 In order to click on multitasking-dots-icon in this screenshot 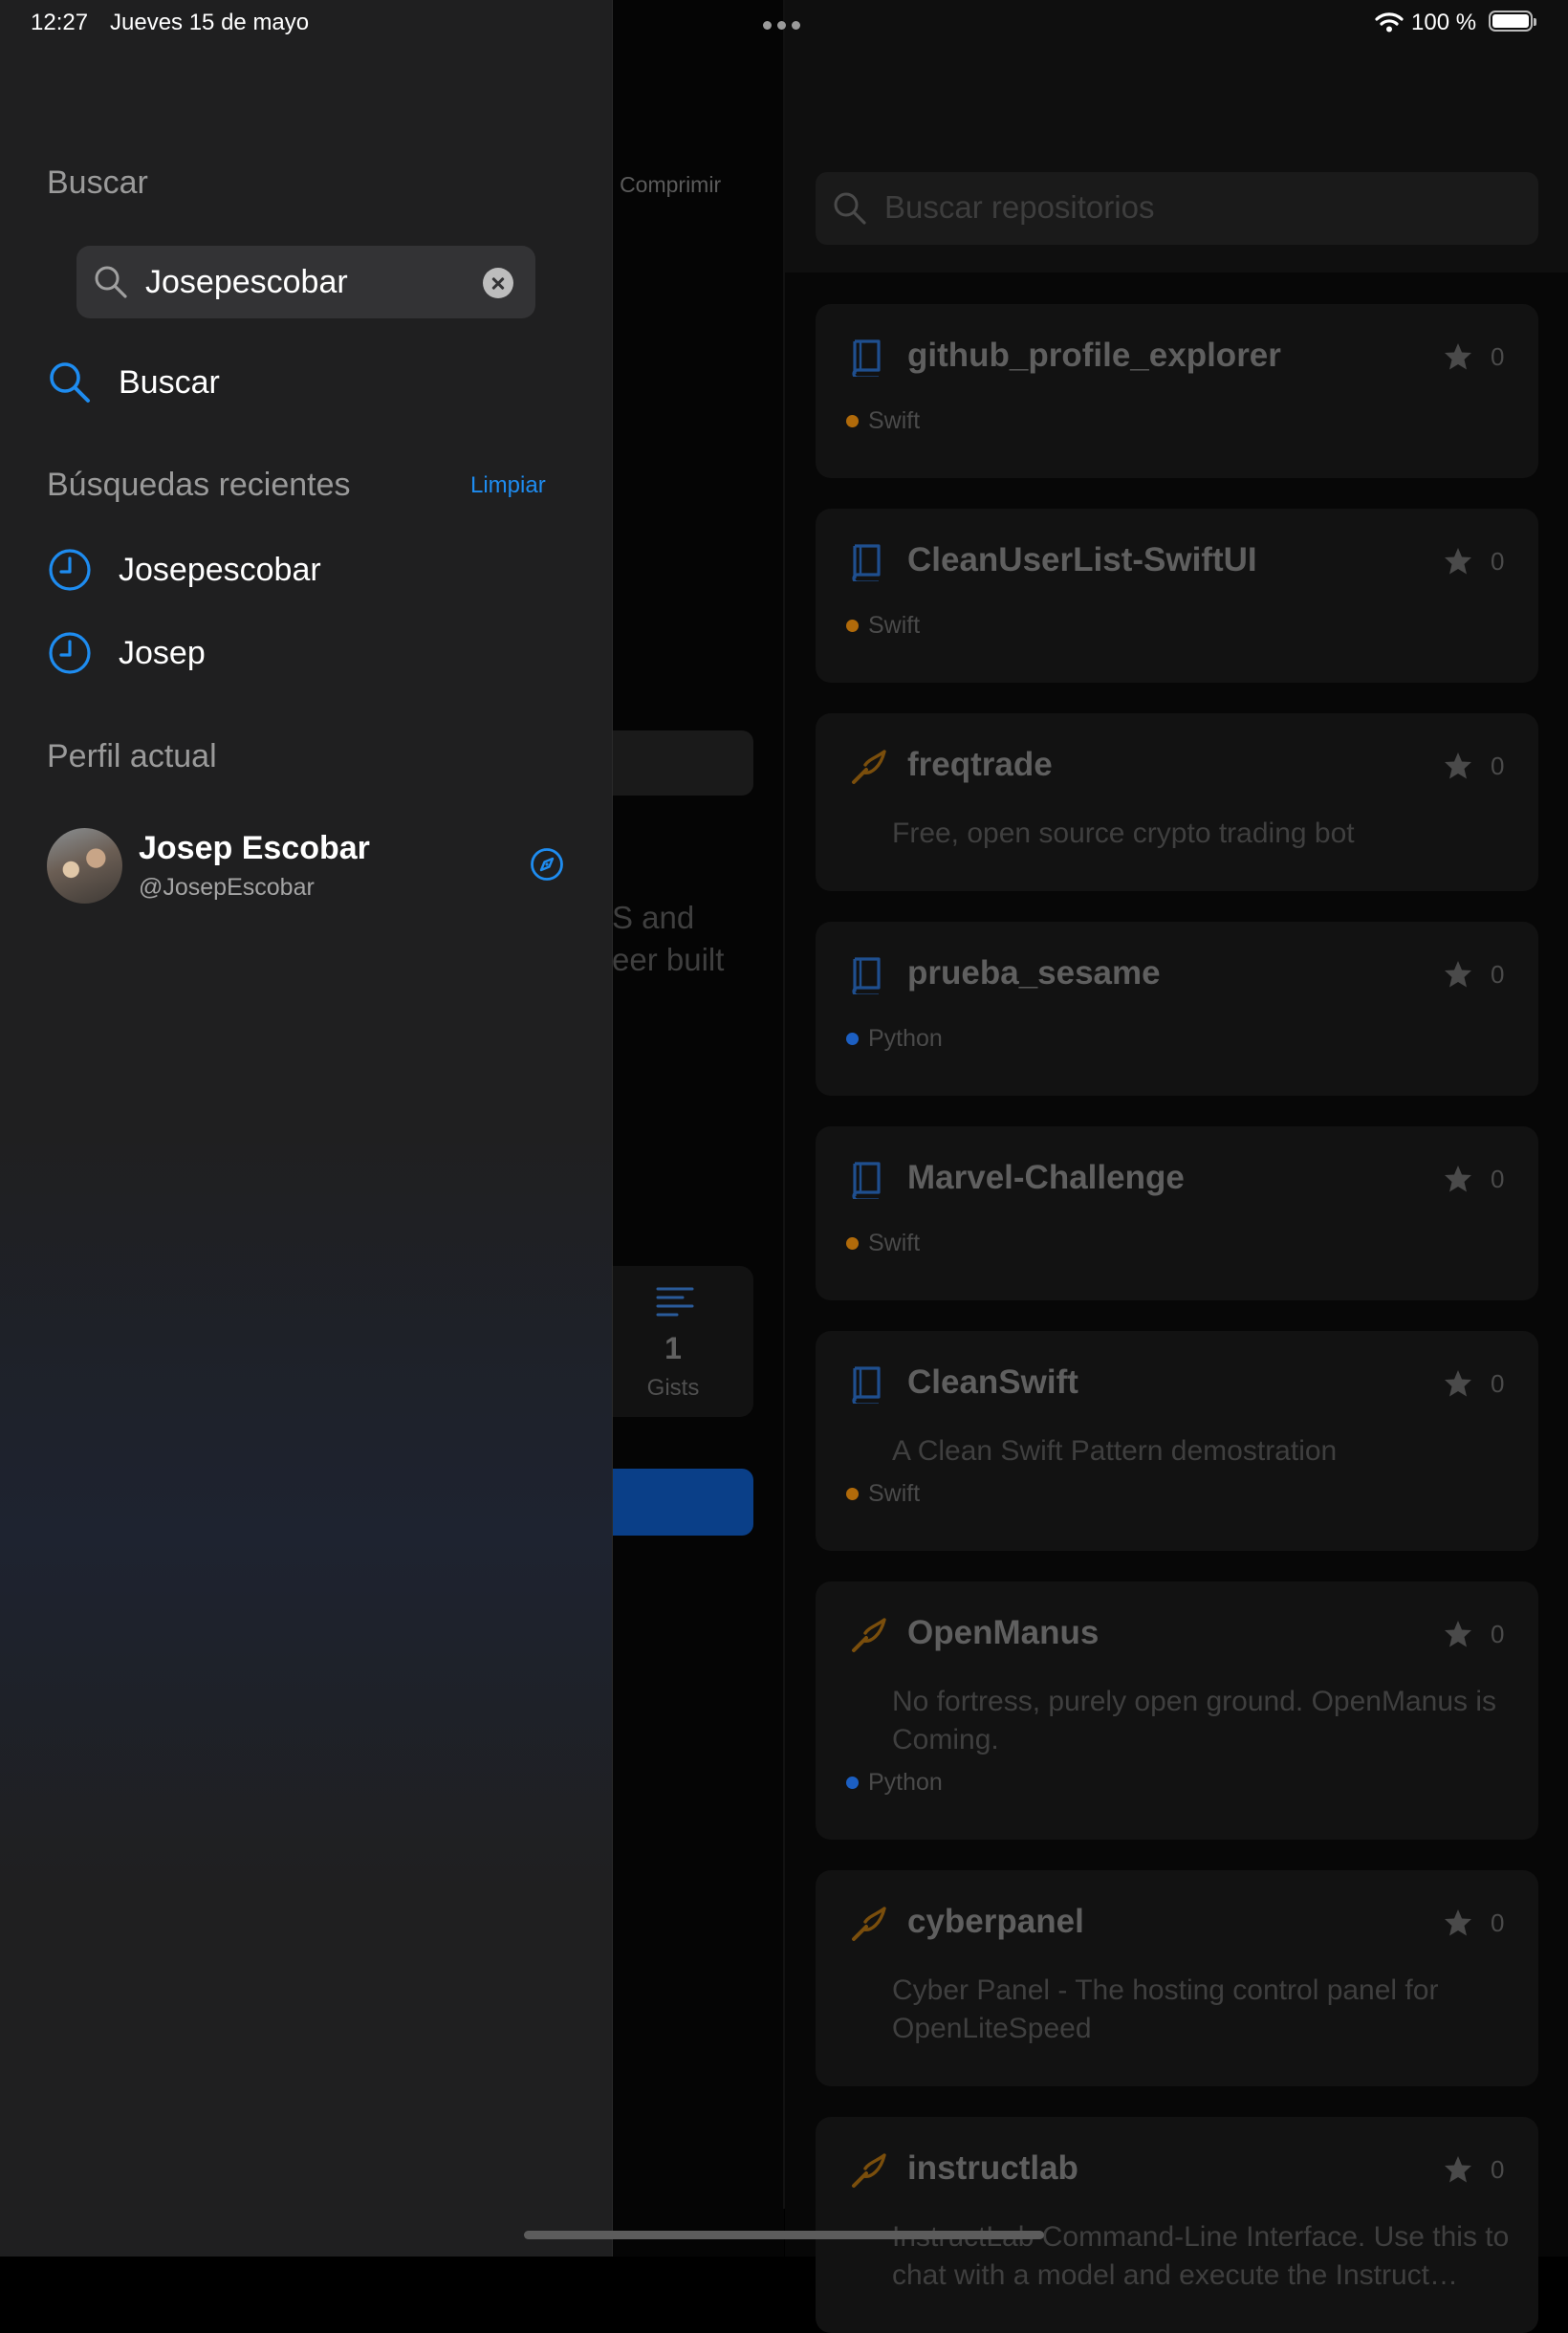, I will do `click(784, 25)`.